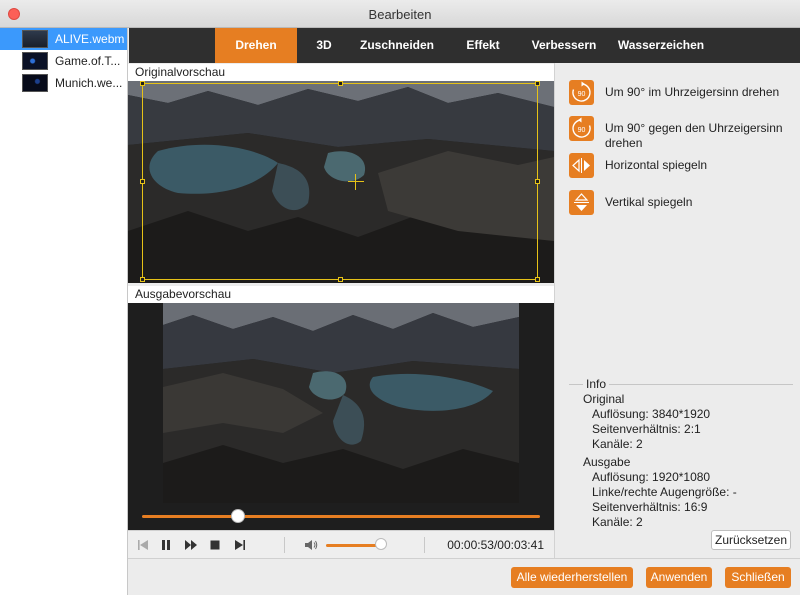 This screenshot has height=595, width=800. I want to click on output-eye-size: Linke/rechte Augengröße: -, so click(664, 492).